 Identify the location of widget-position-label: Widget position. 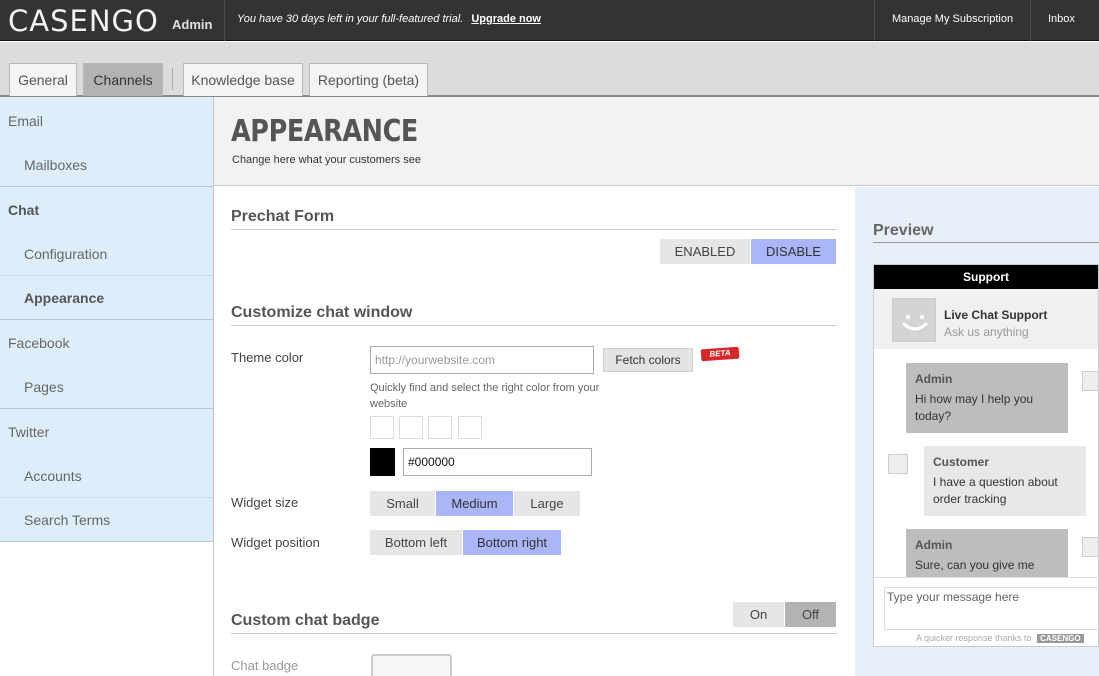
(275, 542).